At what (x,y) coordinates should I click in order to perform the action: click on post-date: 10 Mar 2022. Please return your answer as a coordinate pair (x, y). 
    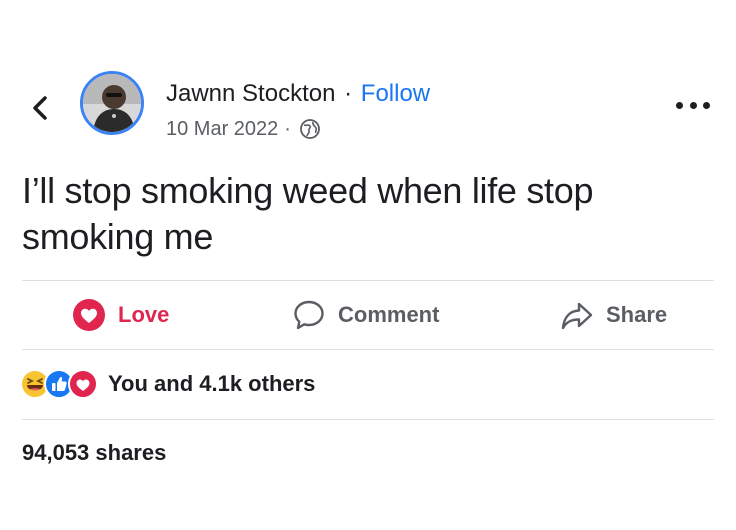
    Looking at the image, I should click on (222, 129).